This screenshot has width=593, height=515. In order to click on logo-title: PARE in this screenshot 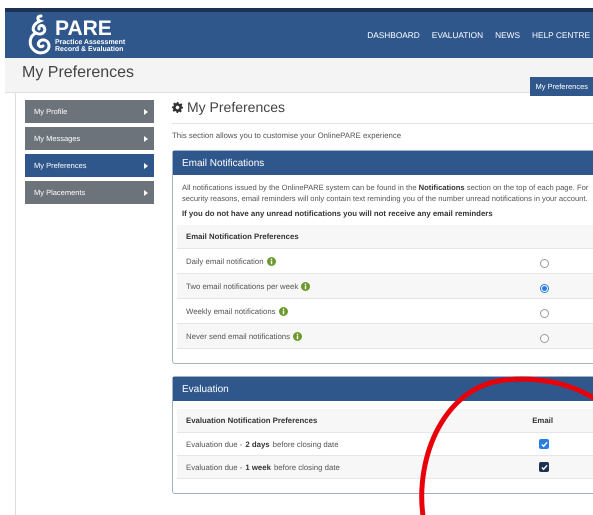, I will do `click(83, 28)`.